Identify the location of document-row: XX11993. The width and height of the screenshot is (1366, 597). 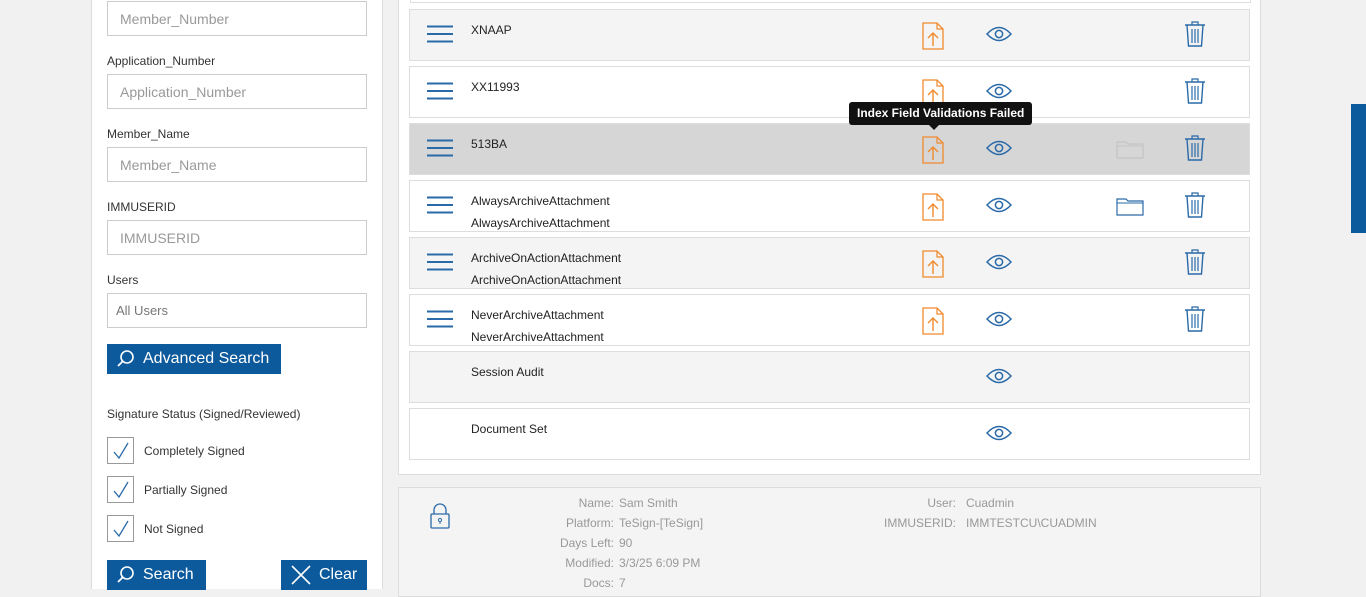
(829, 92).